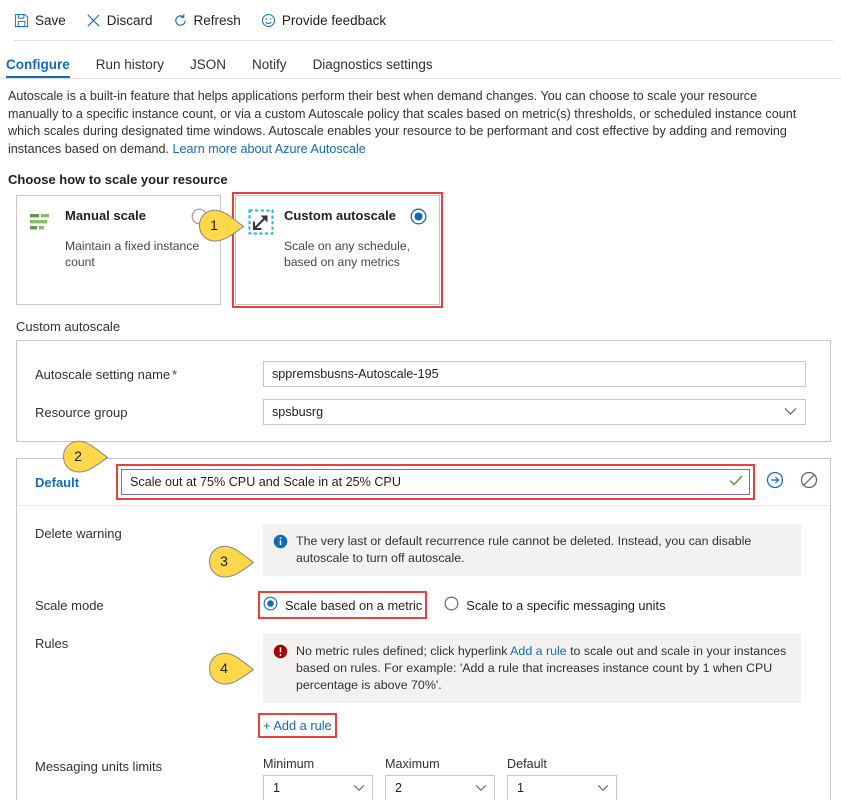 The width and height of the screenshot is (841, 800). Describe the element at coordinates (118, 179) in the screenshot. I see `choose-scale-heading: Choose how to scale your resource` at that location.